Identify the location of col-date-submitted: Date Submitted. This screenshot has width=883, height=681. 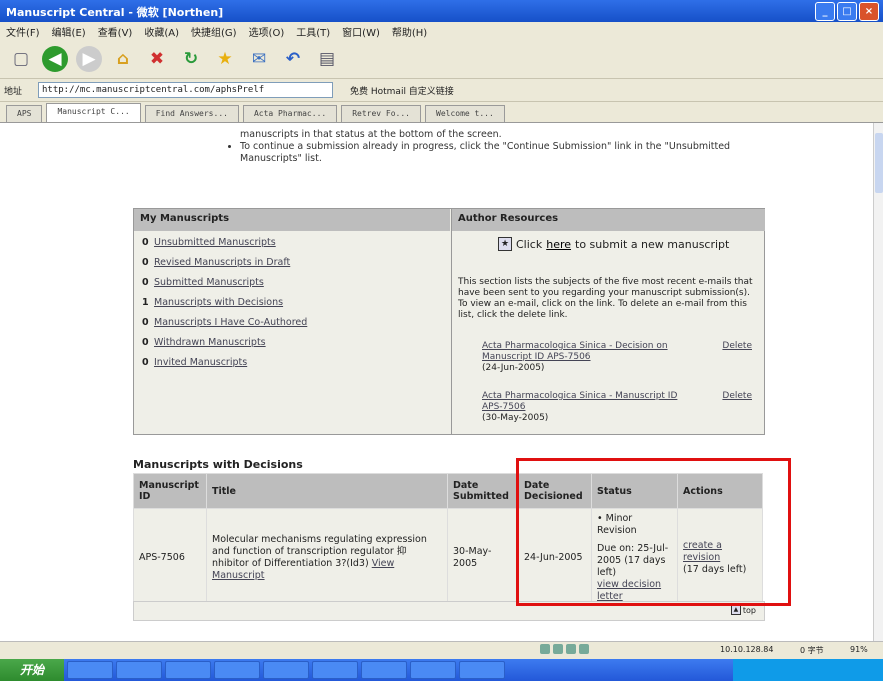
(483, 491).